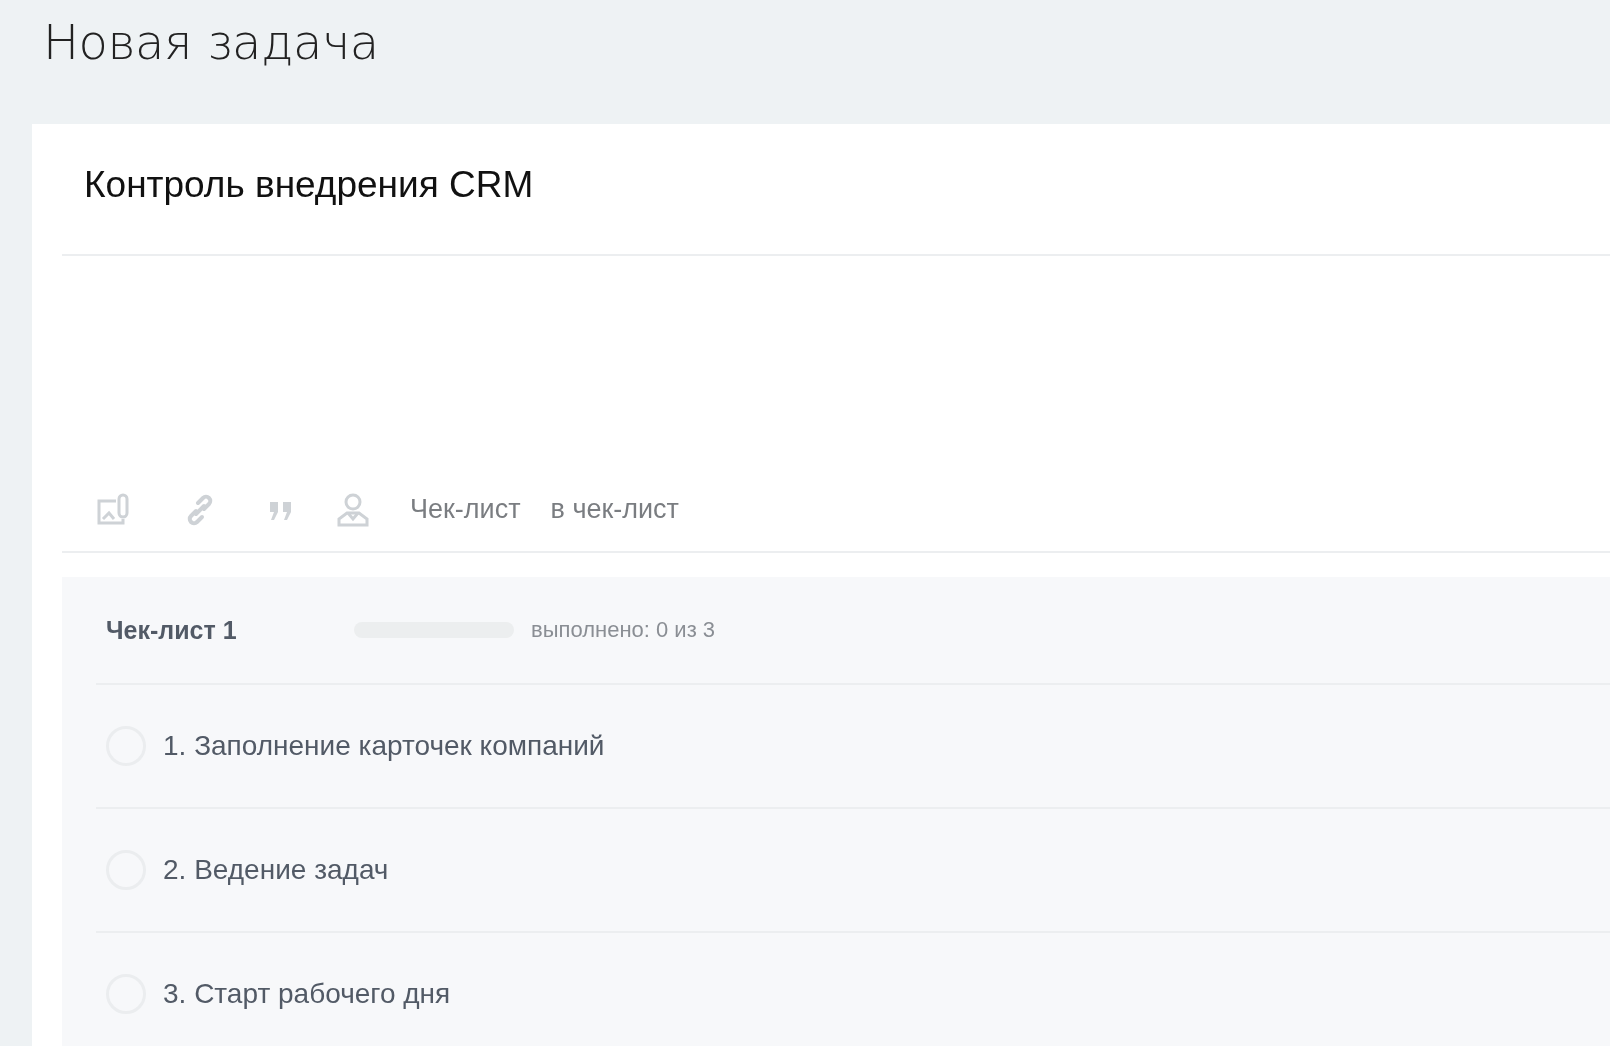 The width and height of the screenshot is (1610, 1046). Describe the element at coordinates (114, 509) in the screenshot. I see `attach-file-icon` at that location.